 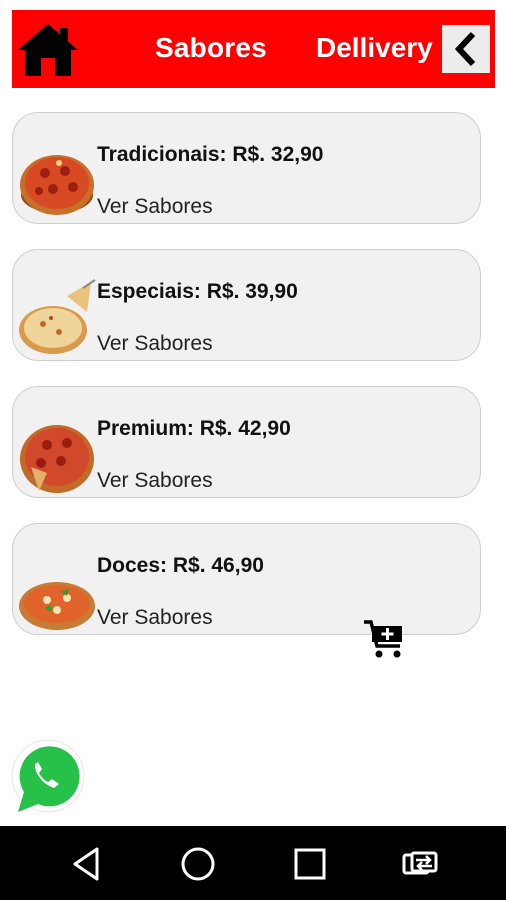 I want to click on home-button, so click(x=48, y=50).